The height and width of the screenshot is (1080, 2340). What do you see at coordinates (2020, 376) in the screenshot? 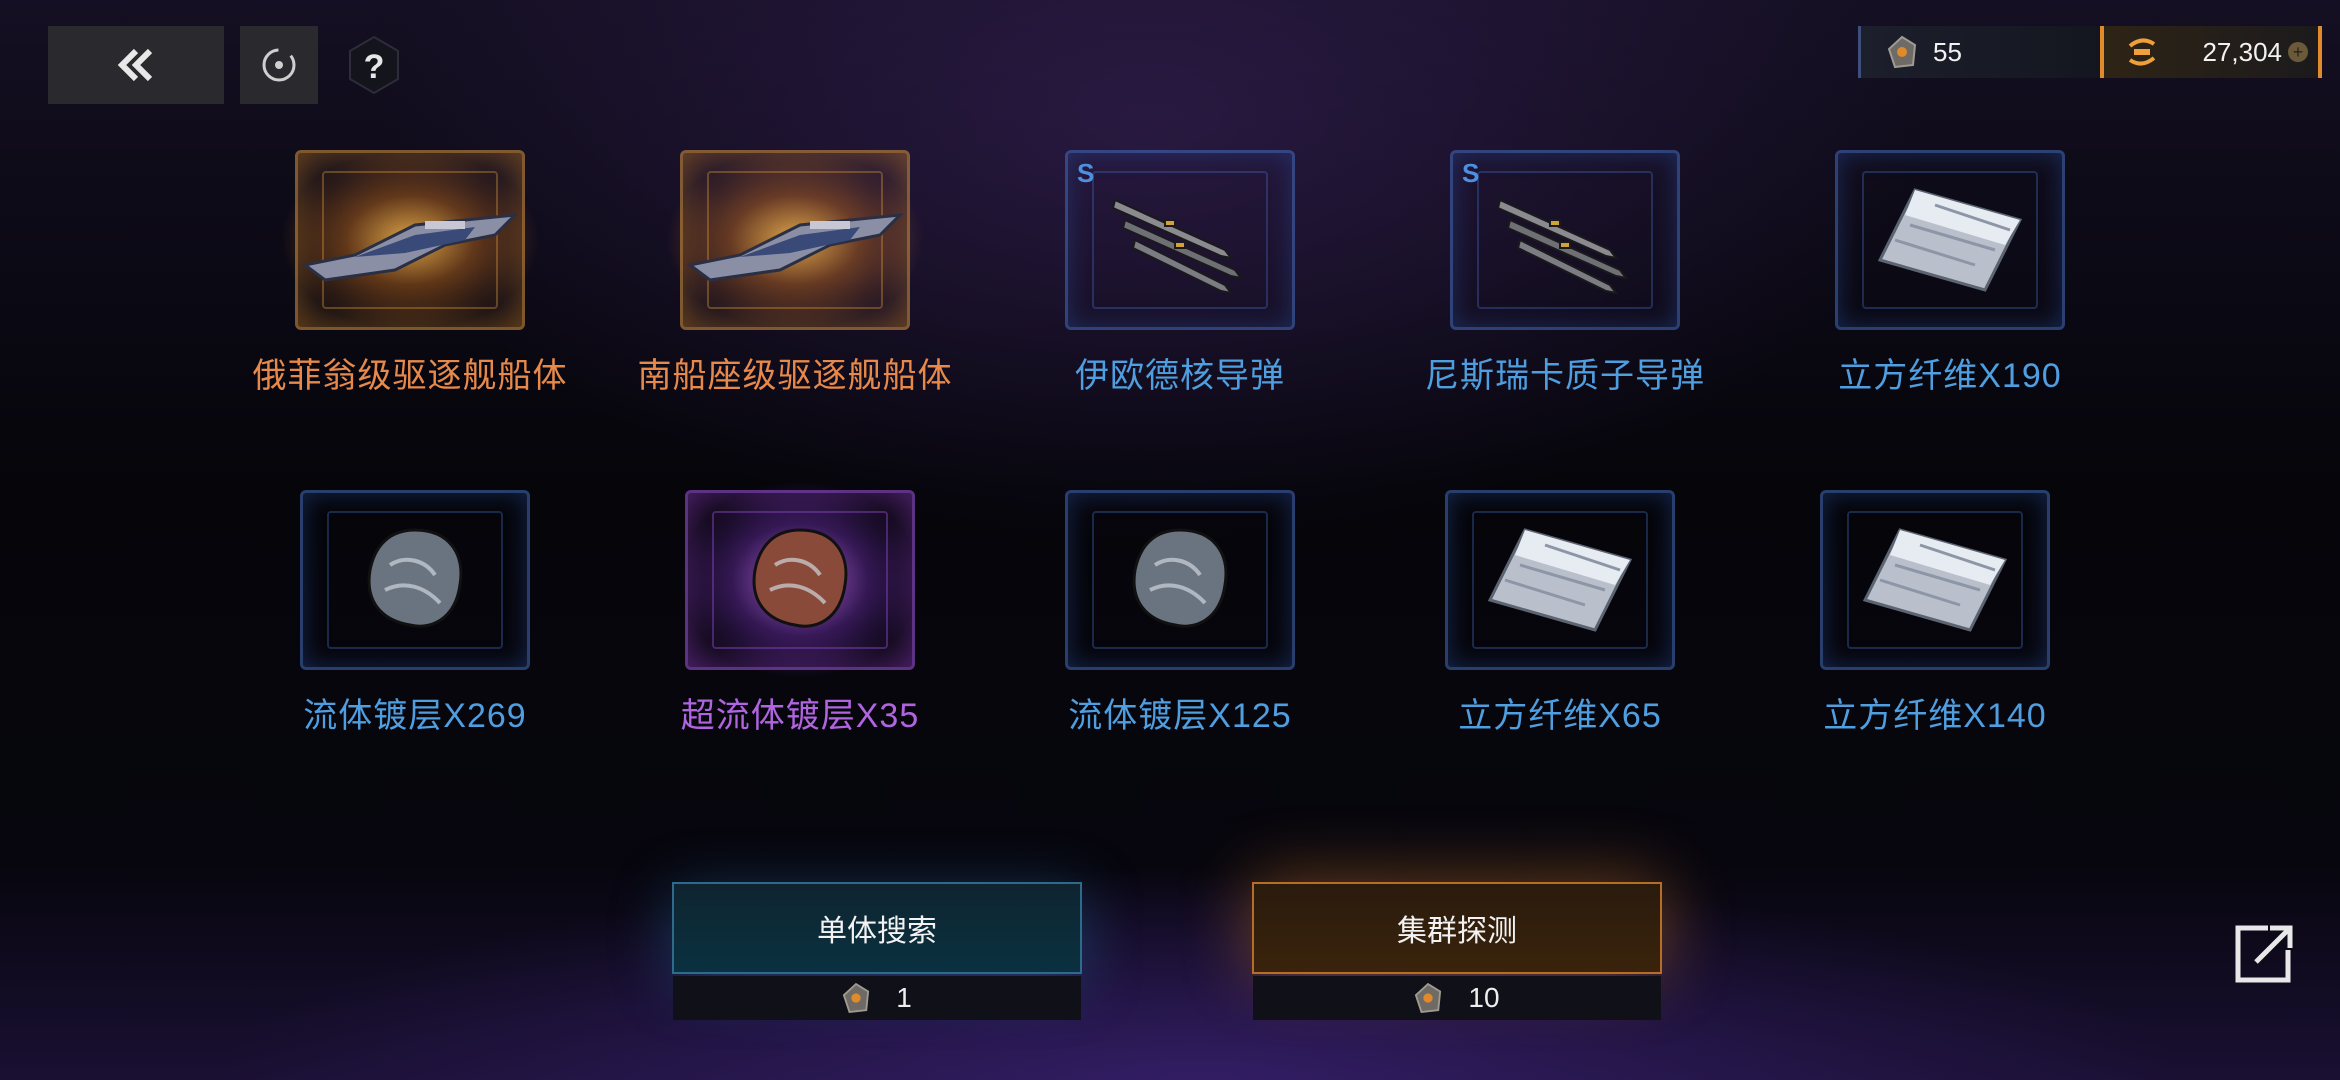
I see `reward-quantity: X190` at bounding box center [2020, 376].